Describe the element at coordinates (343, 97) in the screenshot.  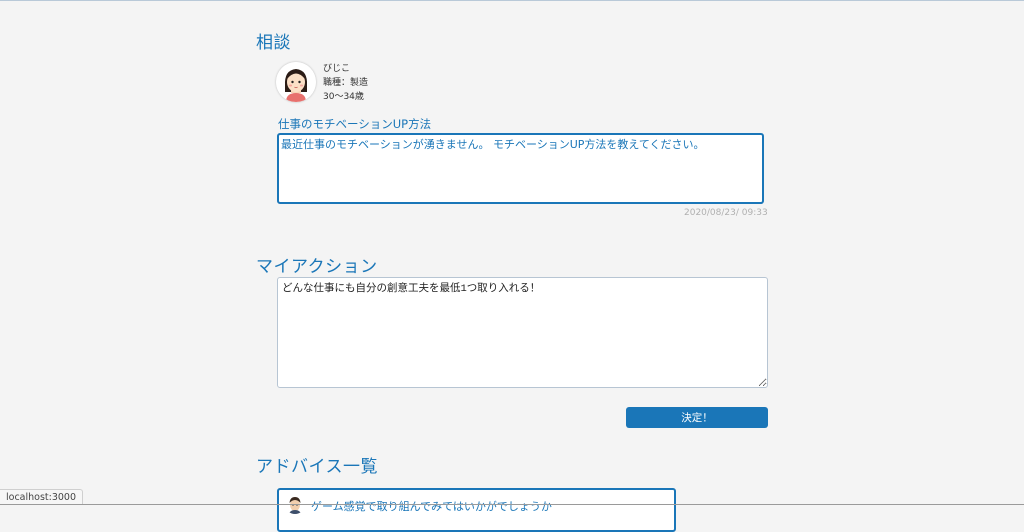
I see `user-age: 30〜34歳` at that location.